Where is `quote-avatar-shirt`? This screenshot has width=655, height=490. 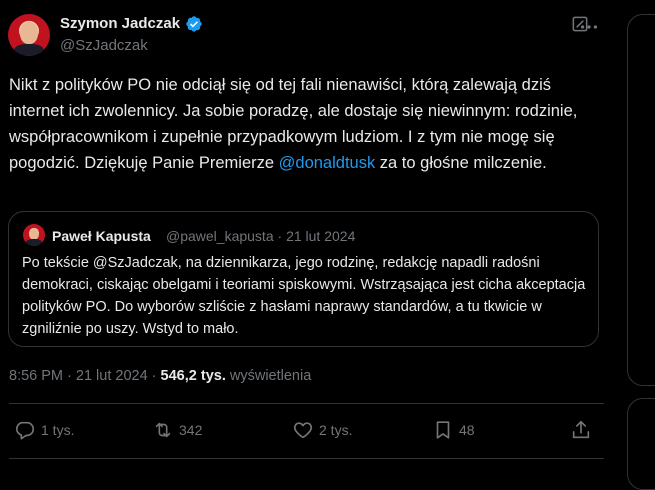
quote-avatar-shirt is located at coordinates (34, 242).